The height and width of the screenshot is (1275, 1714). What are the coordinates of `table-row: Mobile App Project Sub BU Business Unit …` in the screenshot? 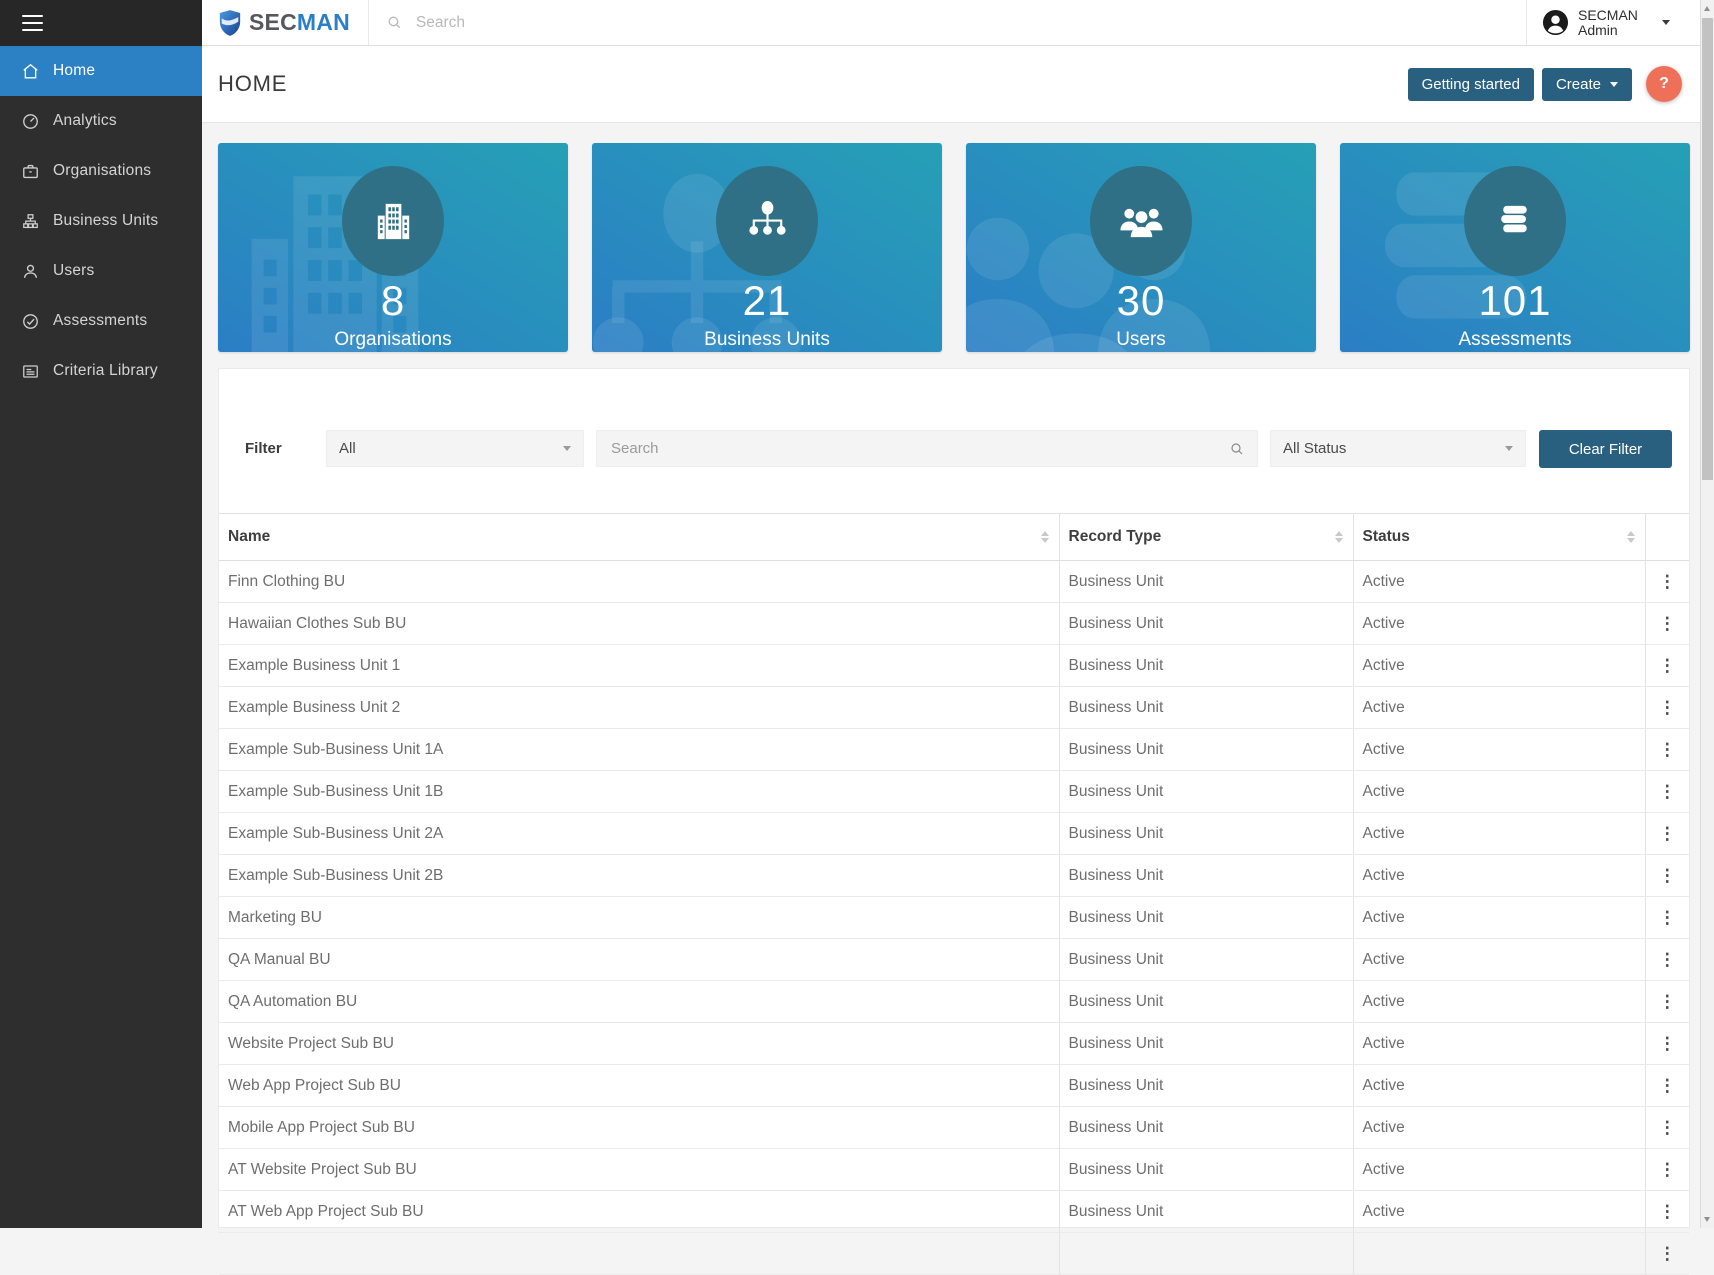 It's located at (954, 1127).